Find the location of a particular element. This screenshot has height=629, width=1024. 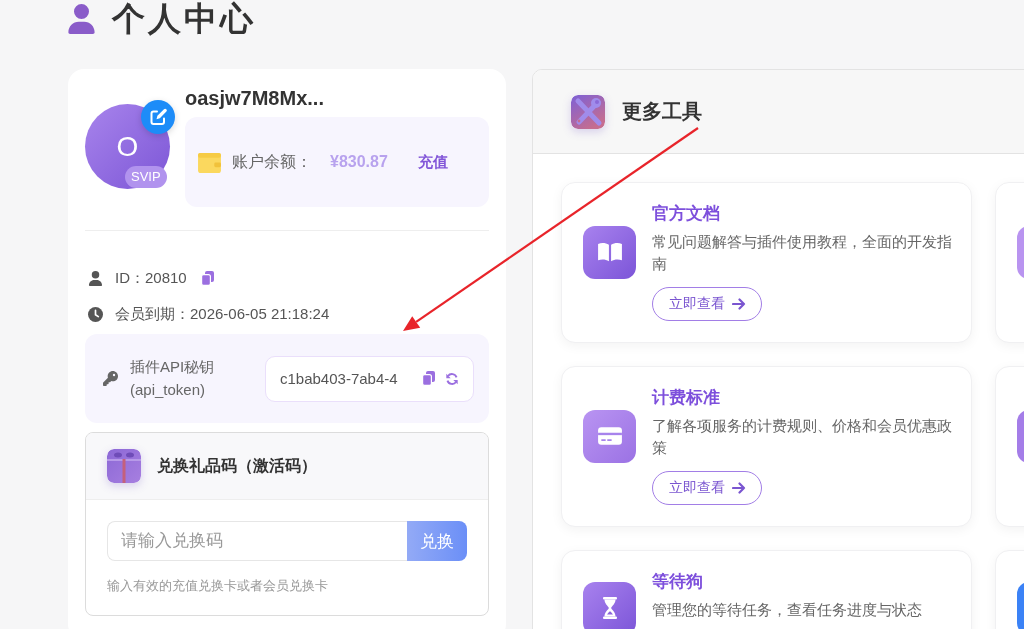

api-key-label: 插件API秘钥 is located at coordinates (172, 367).